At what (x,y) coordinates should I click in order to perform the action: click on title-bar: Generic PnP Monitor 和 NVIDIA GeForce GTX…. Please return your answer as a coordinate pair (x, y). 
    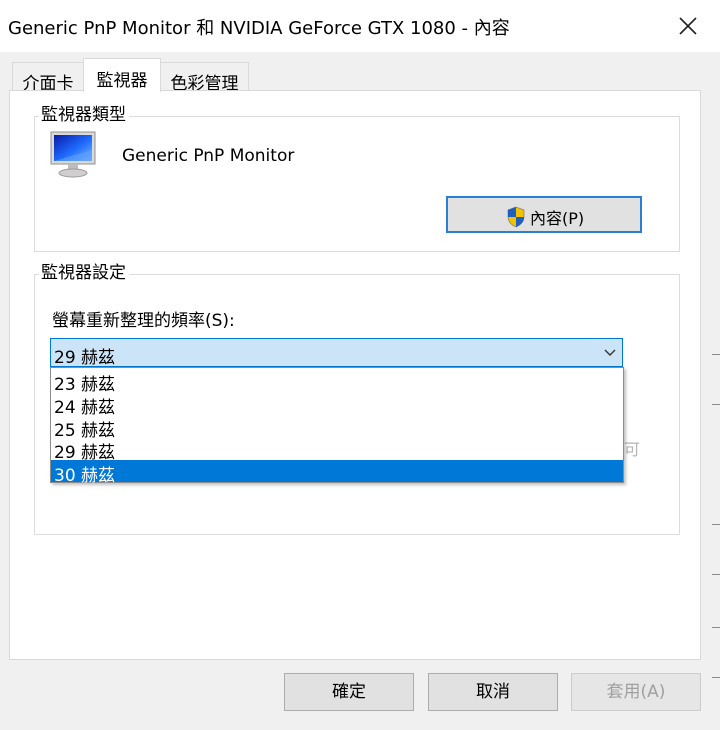
    Looking at the image, I should click on (360, 26).